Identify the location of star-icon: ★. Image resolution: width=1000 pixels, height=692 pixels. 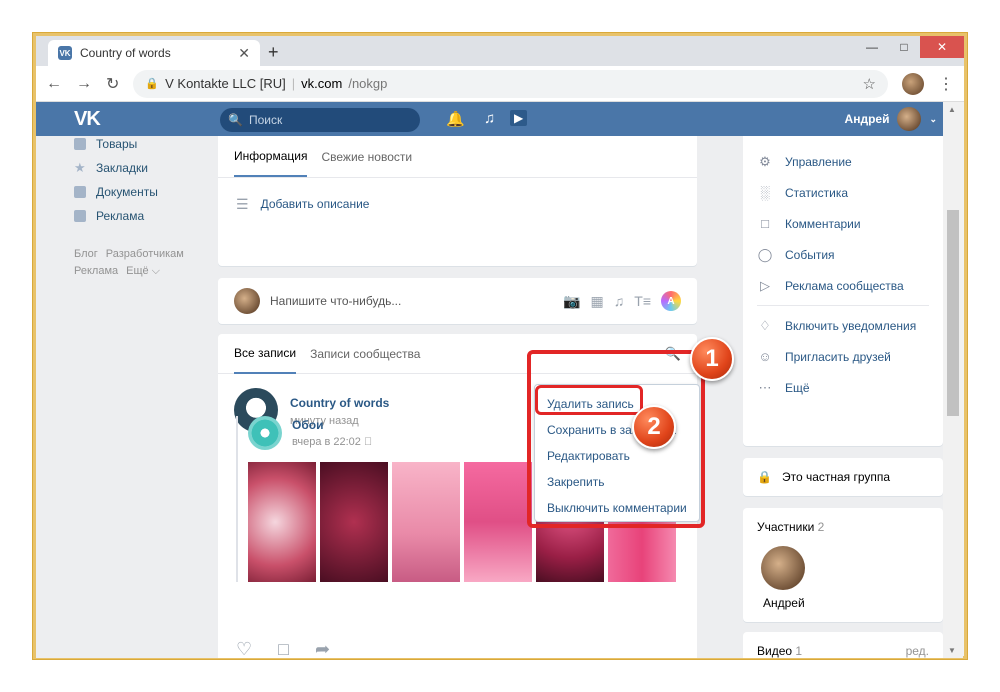
(80, 167).